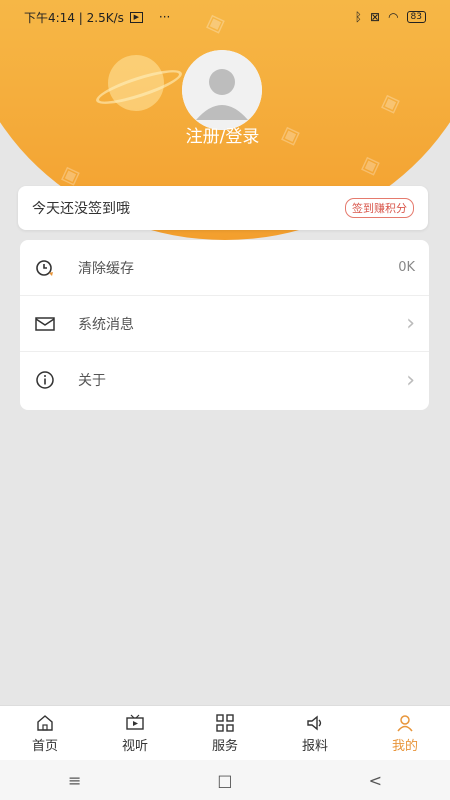 This screenshot has height=800, width=450. I want to click on clean-icon, so click(45, 268).